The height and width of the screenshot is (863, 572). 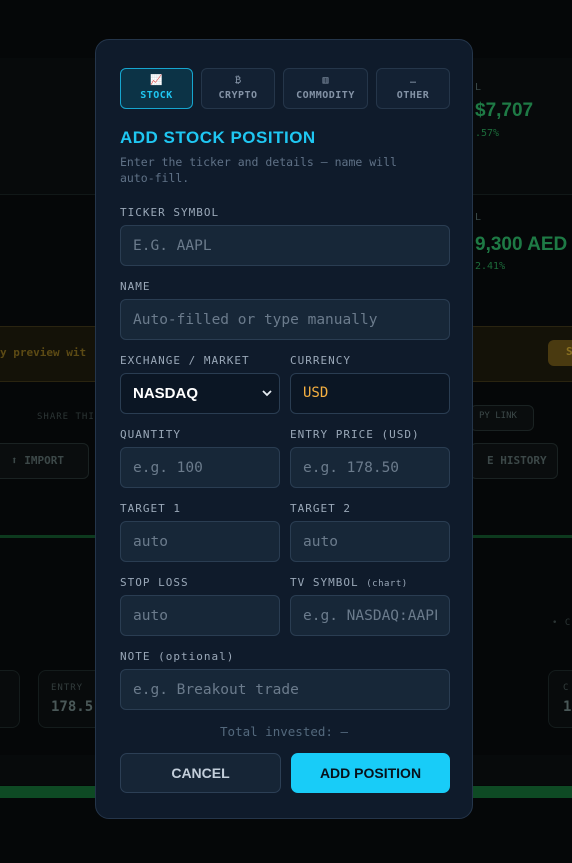 What do you see at coordinates (413, 88) in the screenshot?
I see `tab-other: … OTHER` at bounding box center [413, 88].